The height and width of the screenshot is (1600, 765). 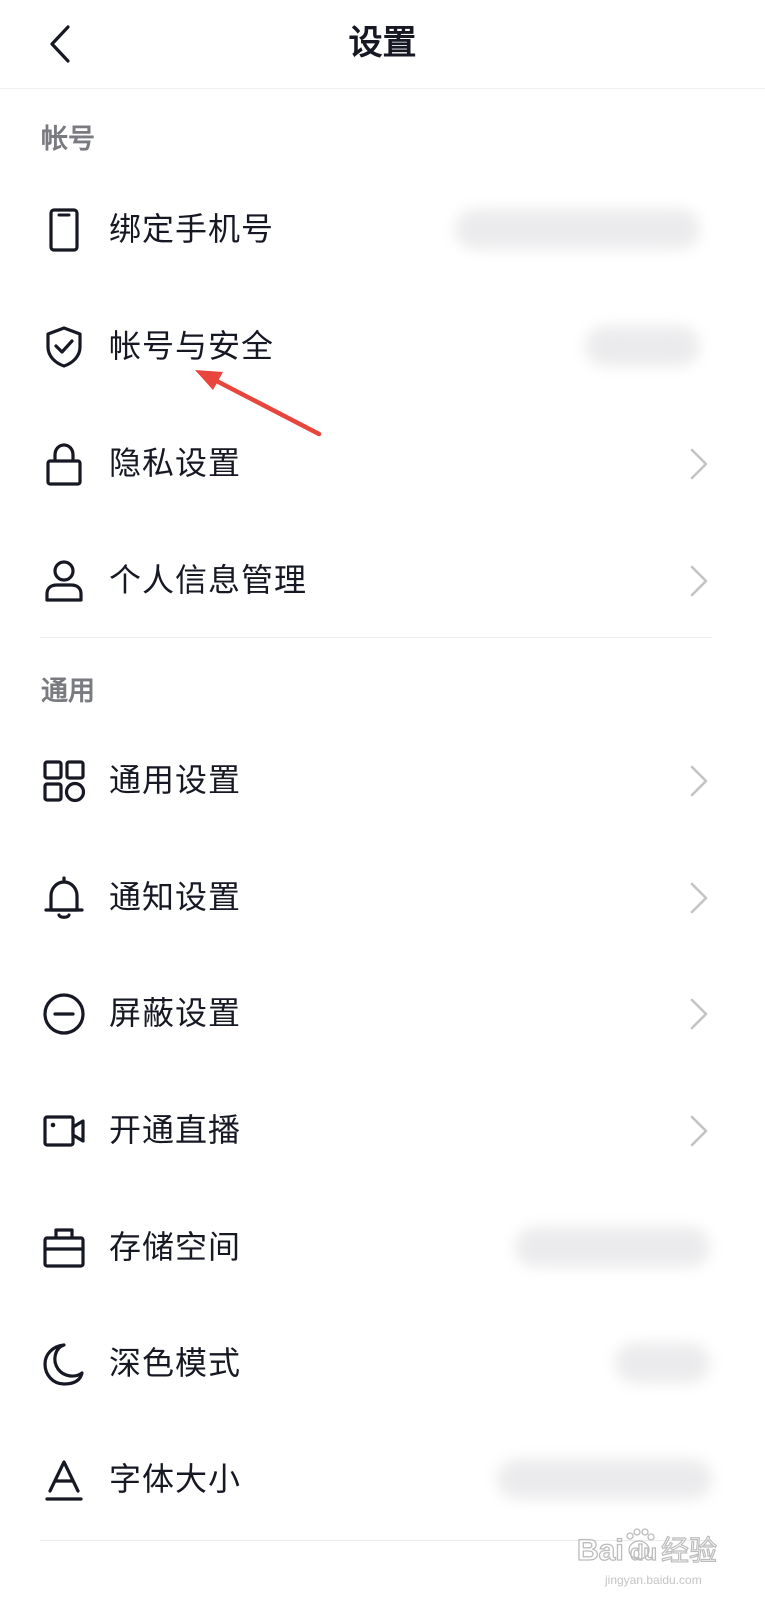 I want to click on section-title-general: 通用, so click(x=68, y=691).